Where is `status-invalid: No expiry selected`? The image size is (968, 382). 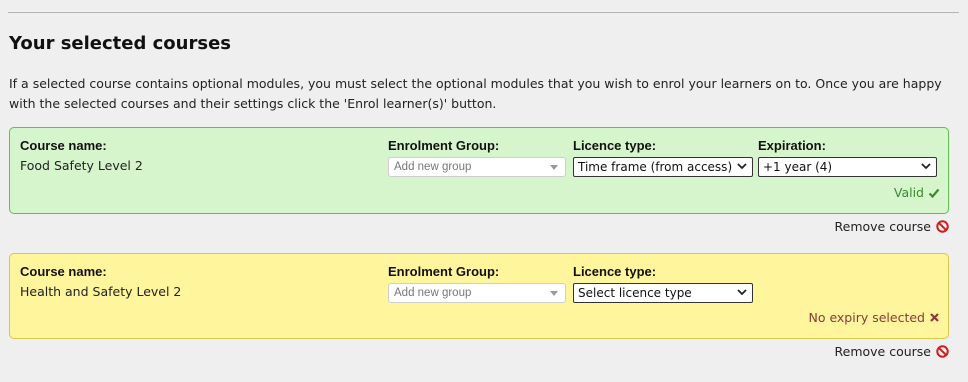 status-invalid: No expiry selected is located at coordinates (874, 317).